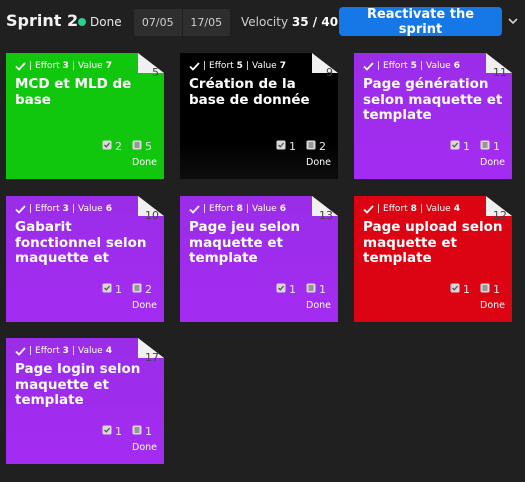  What do you see at coordinates (513, 21) in the screenshot?
I see `chevron-down-icon` at bounding box center [513, 21].